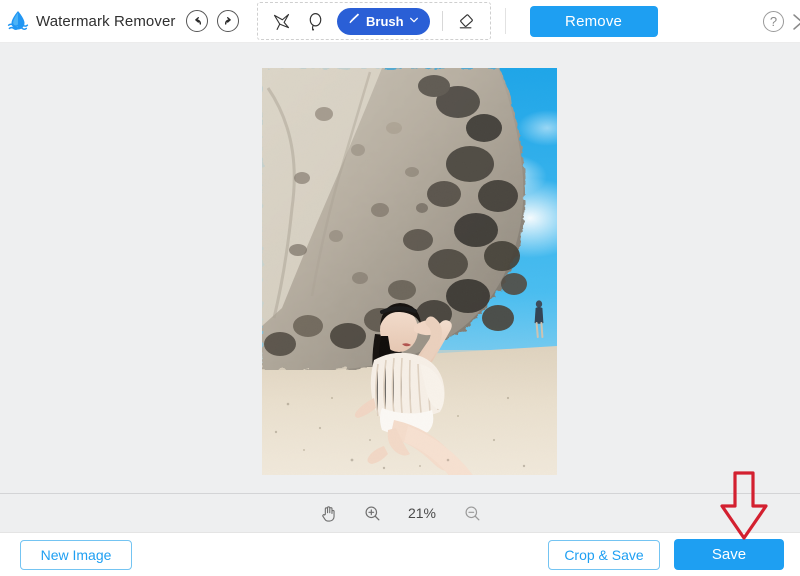 The image size is (800, 576). I want to click on remove-button: Remove, so click(593, 21).